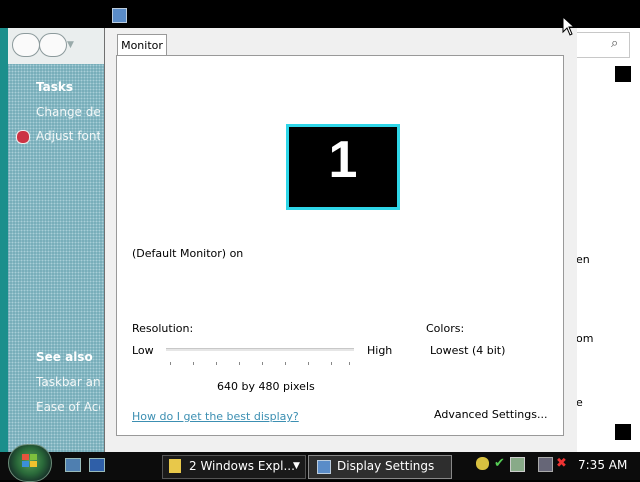 Image resolution: width=640 pixels, height=482 pixels. Describe the element at coordinates (175, 466) in the screenshot. I see `folder-icon` at that location.